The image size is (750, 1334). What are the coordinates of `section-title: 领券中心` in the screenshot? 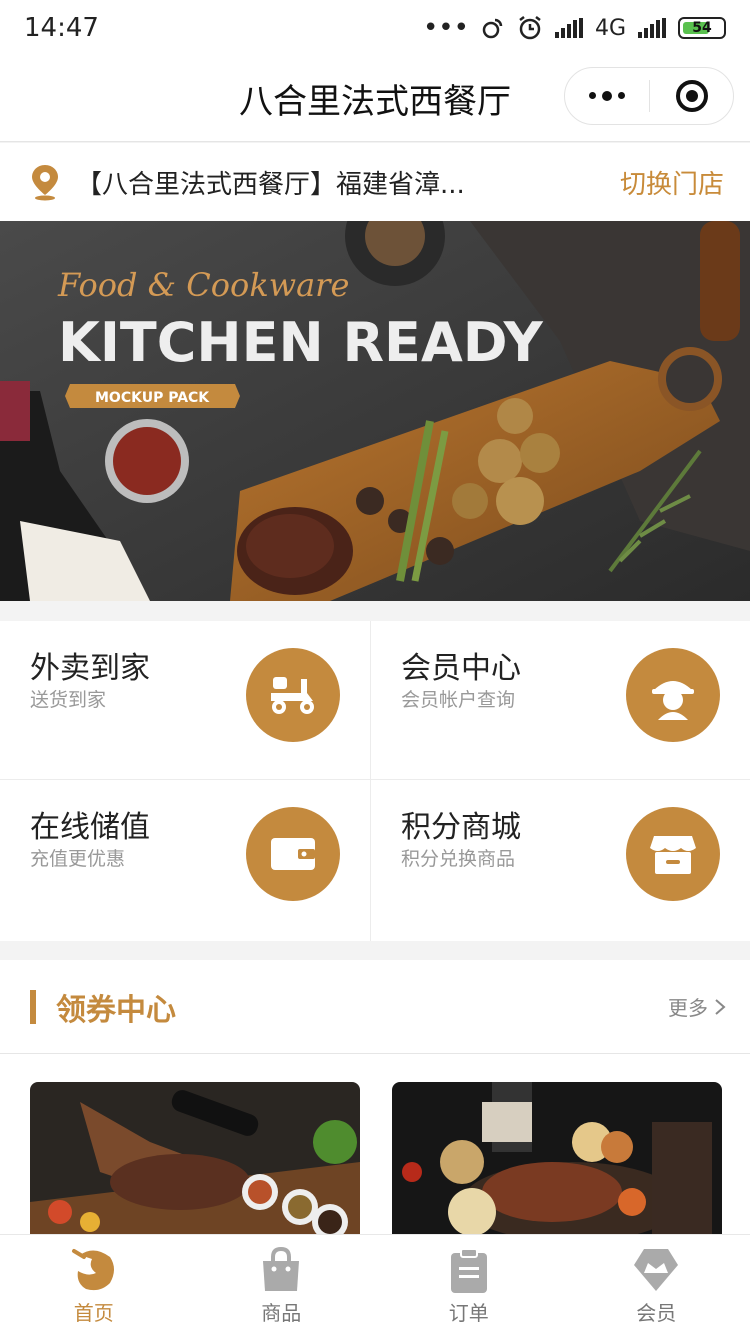 It's located at (116, 1010).